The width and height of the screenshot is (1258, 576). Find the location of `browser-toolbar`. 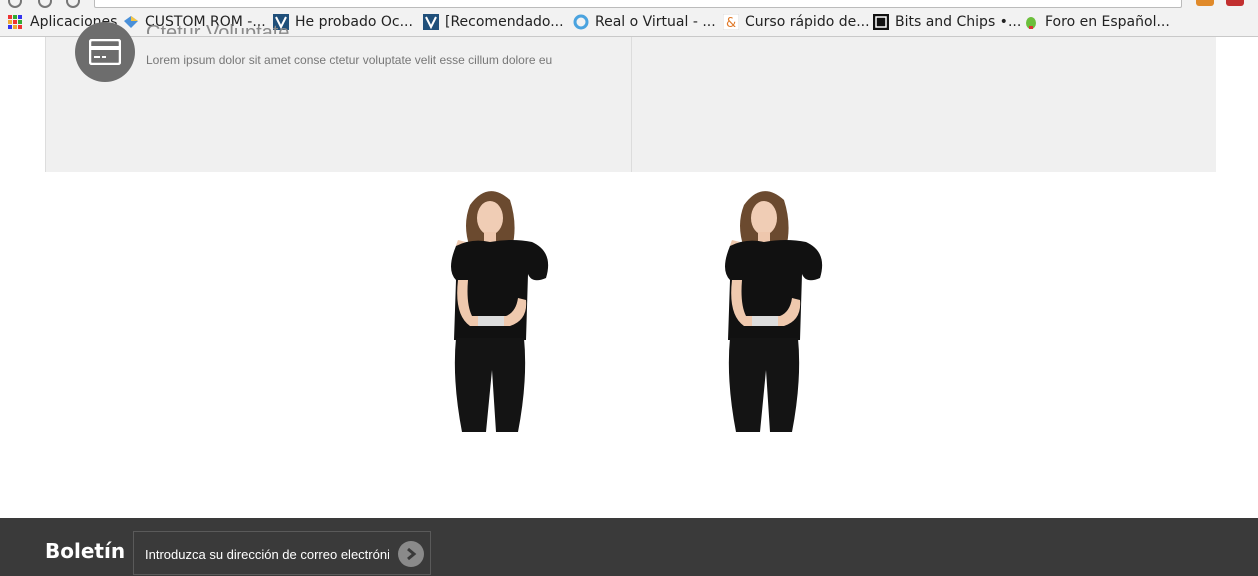

browser-toolbar is located at coordinates (629, 4).